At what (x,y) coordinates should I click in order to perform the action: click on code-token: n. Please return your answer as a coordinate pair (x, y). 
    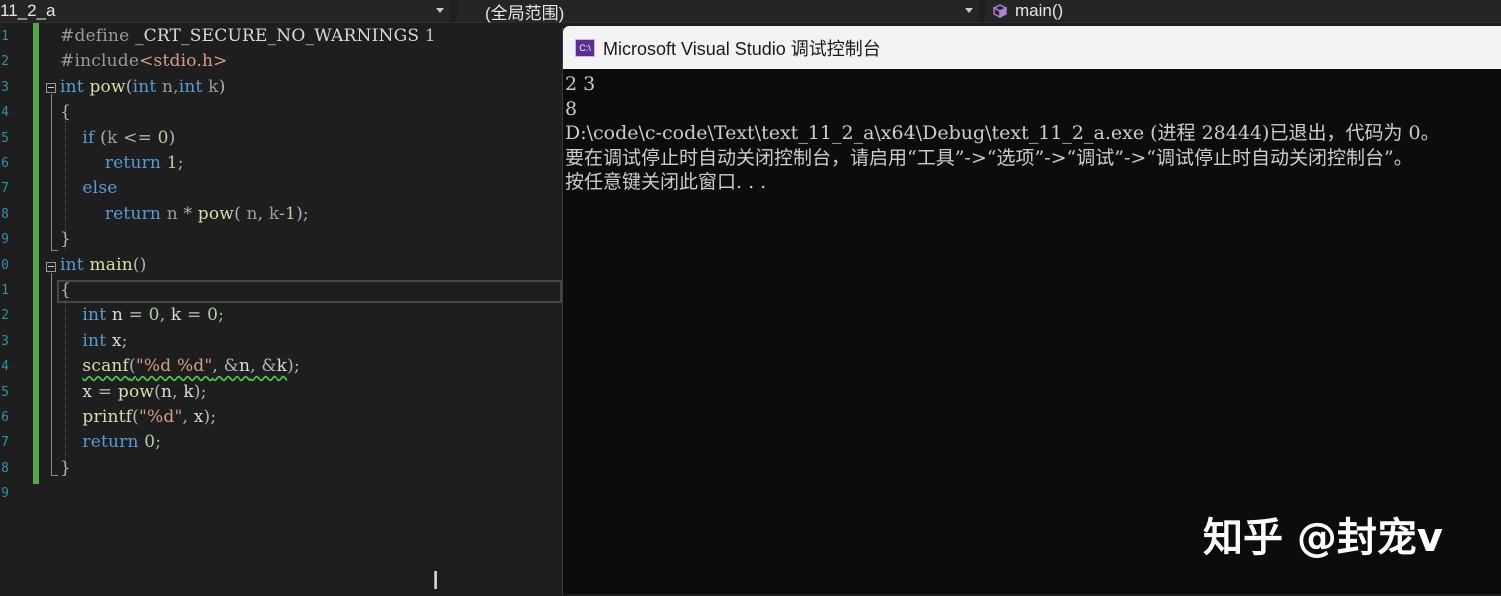
    Looking at the image, I should click on (252, 213).